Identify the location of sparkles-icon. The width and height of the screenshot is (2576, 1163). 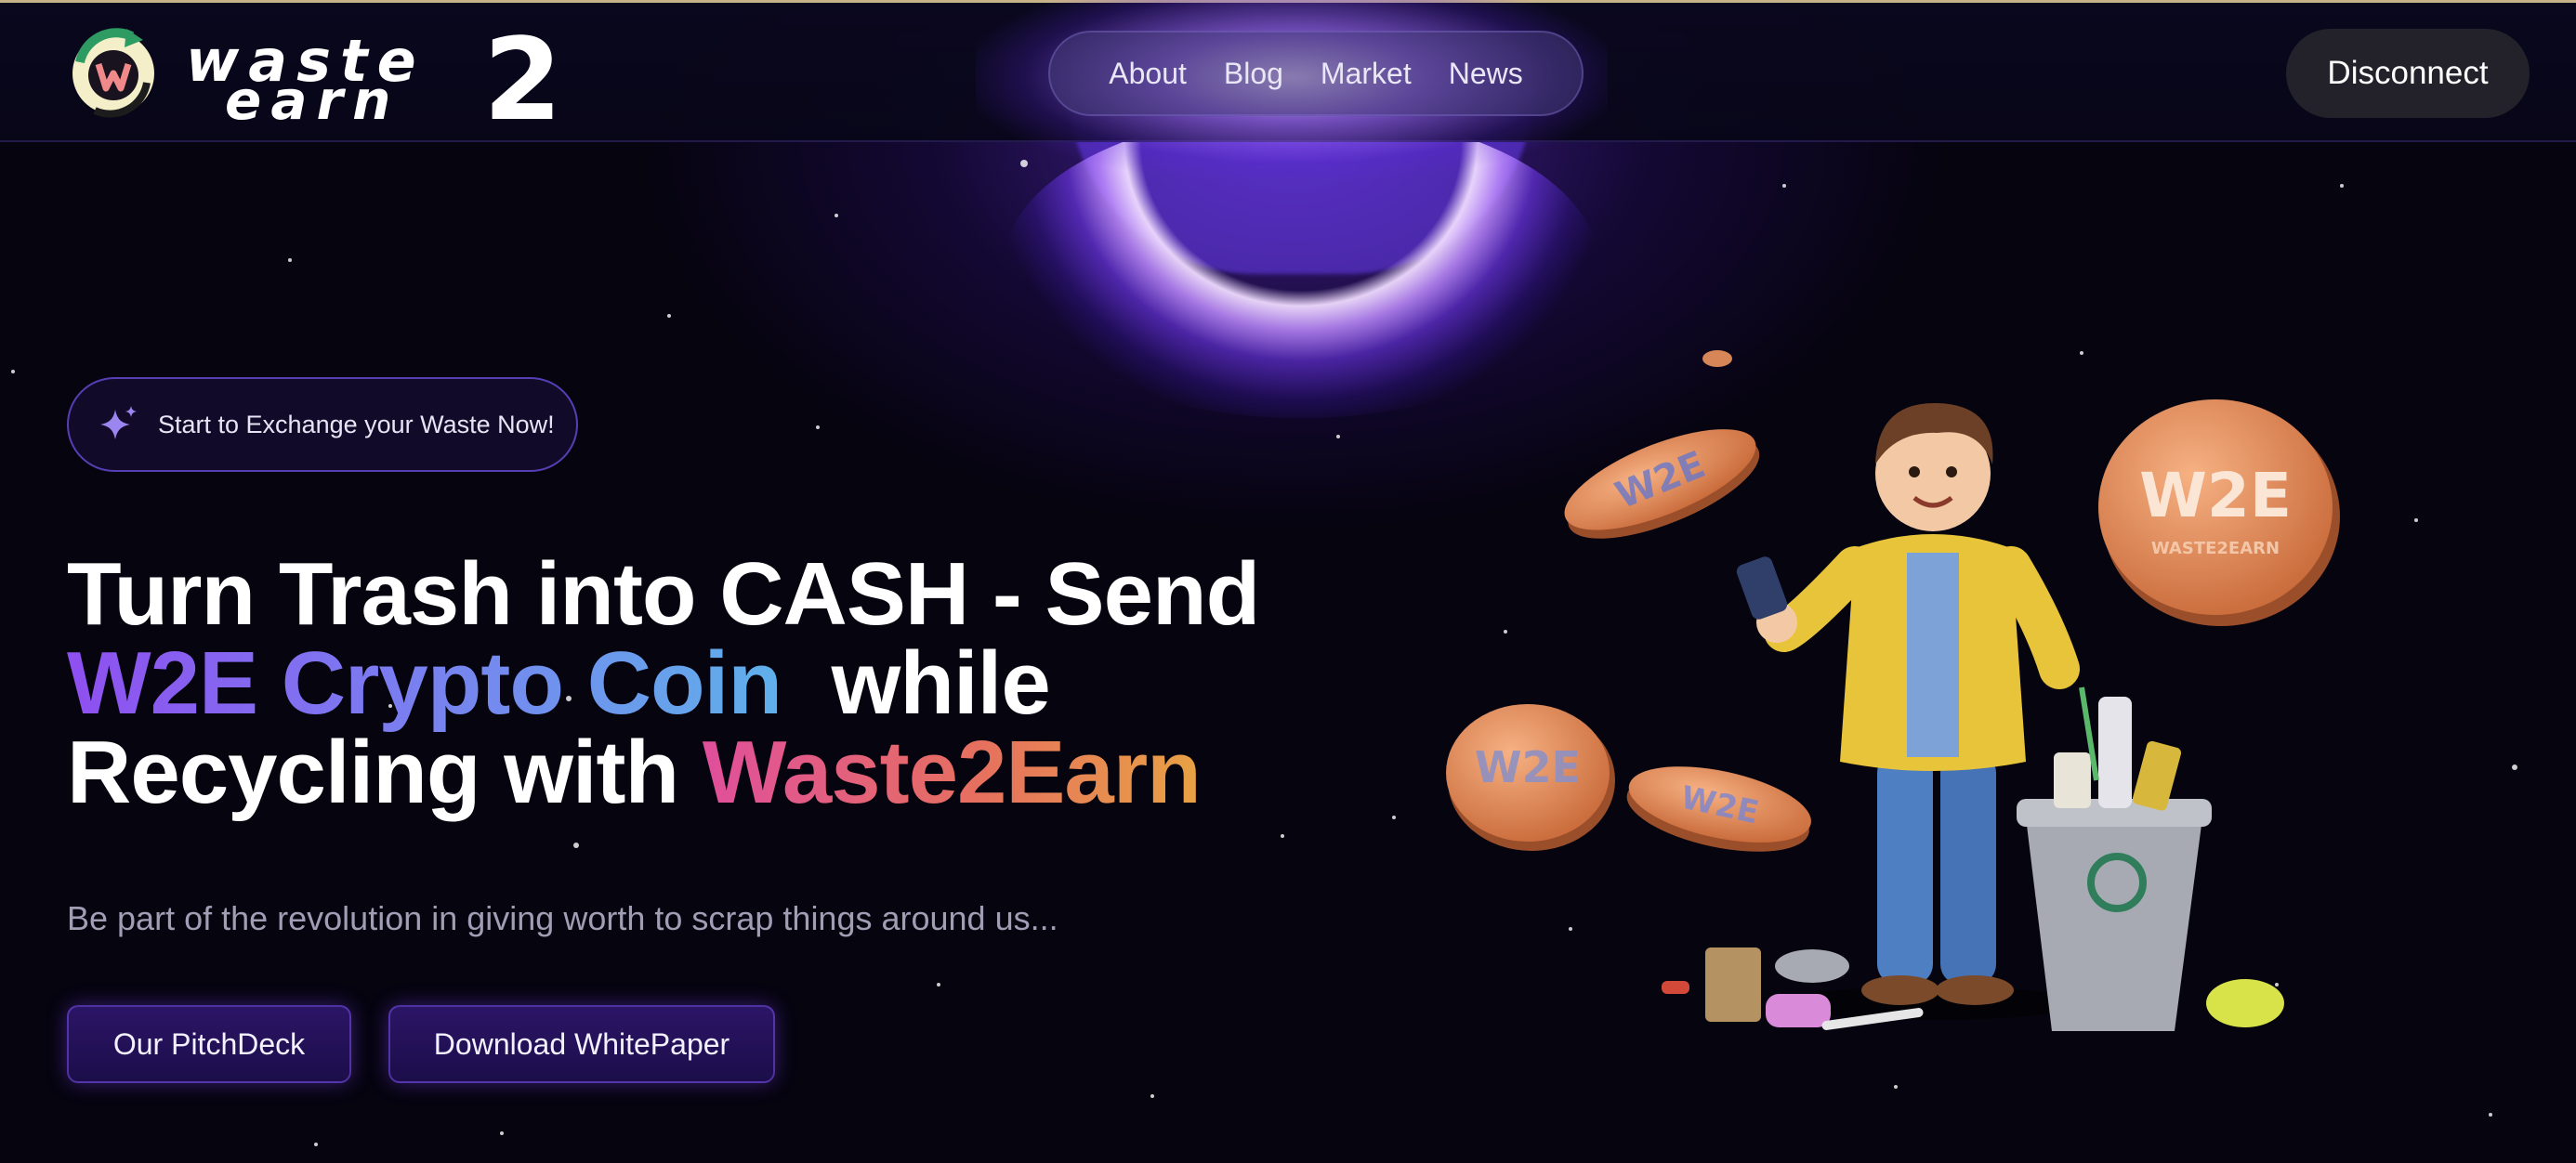
(118, 422).